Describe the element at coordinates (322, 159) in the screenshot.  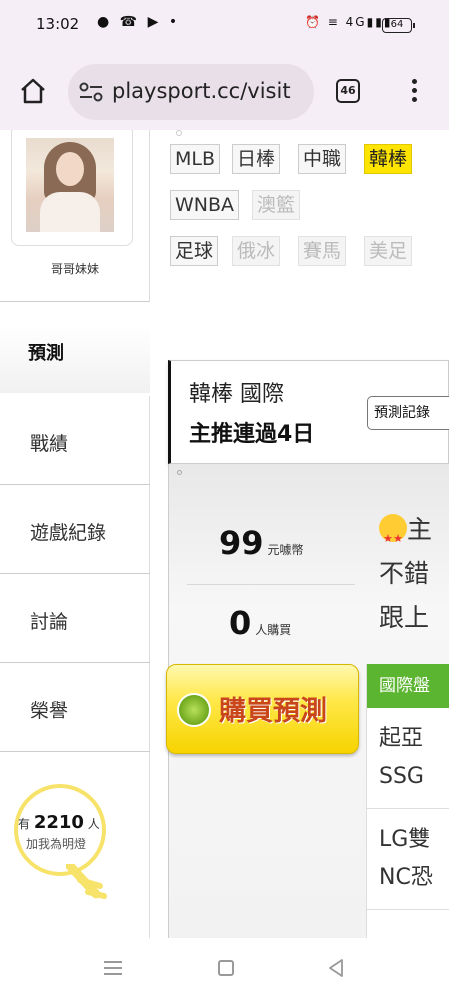
I see `tag-cpbl: 中職` at that location.